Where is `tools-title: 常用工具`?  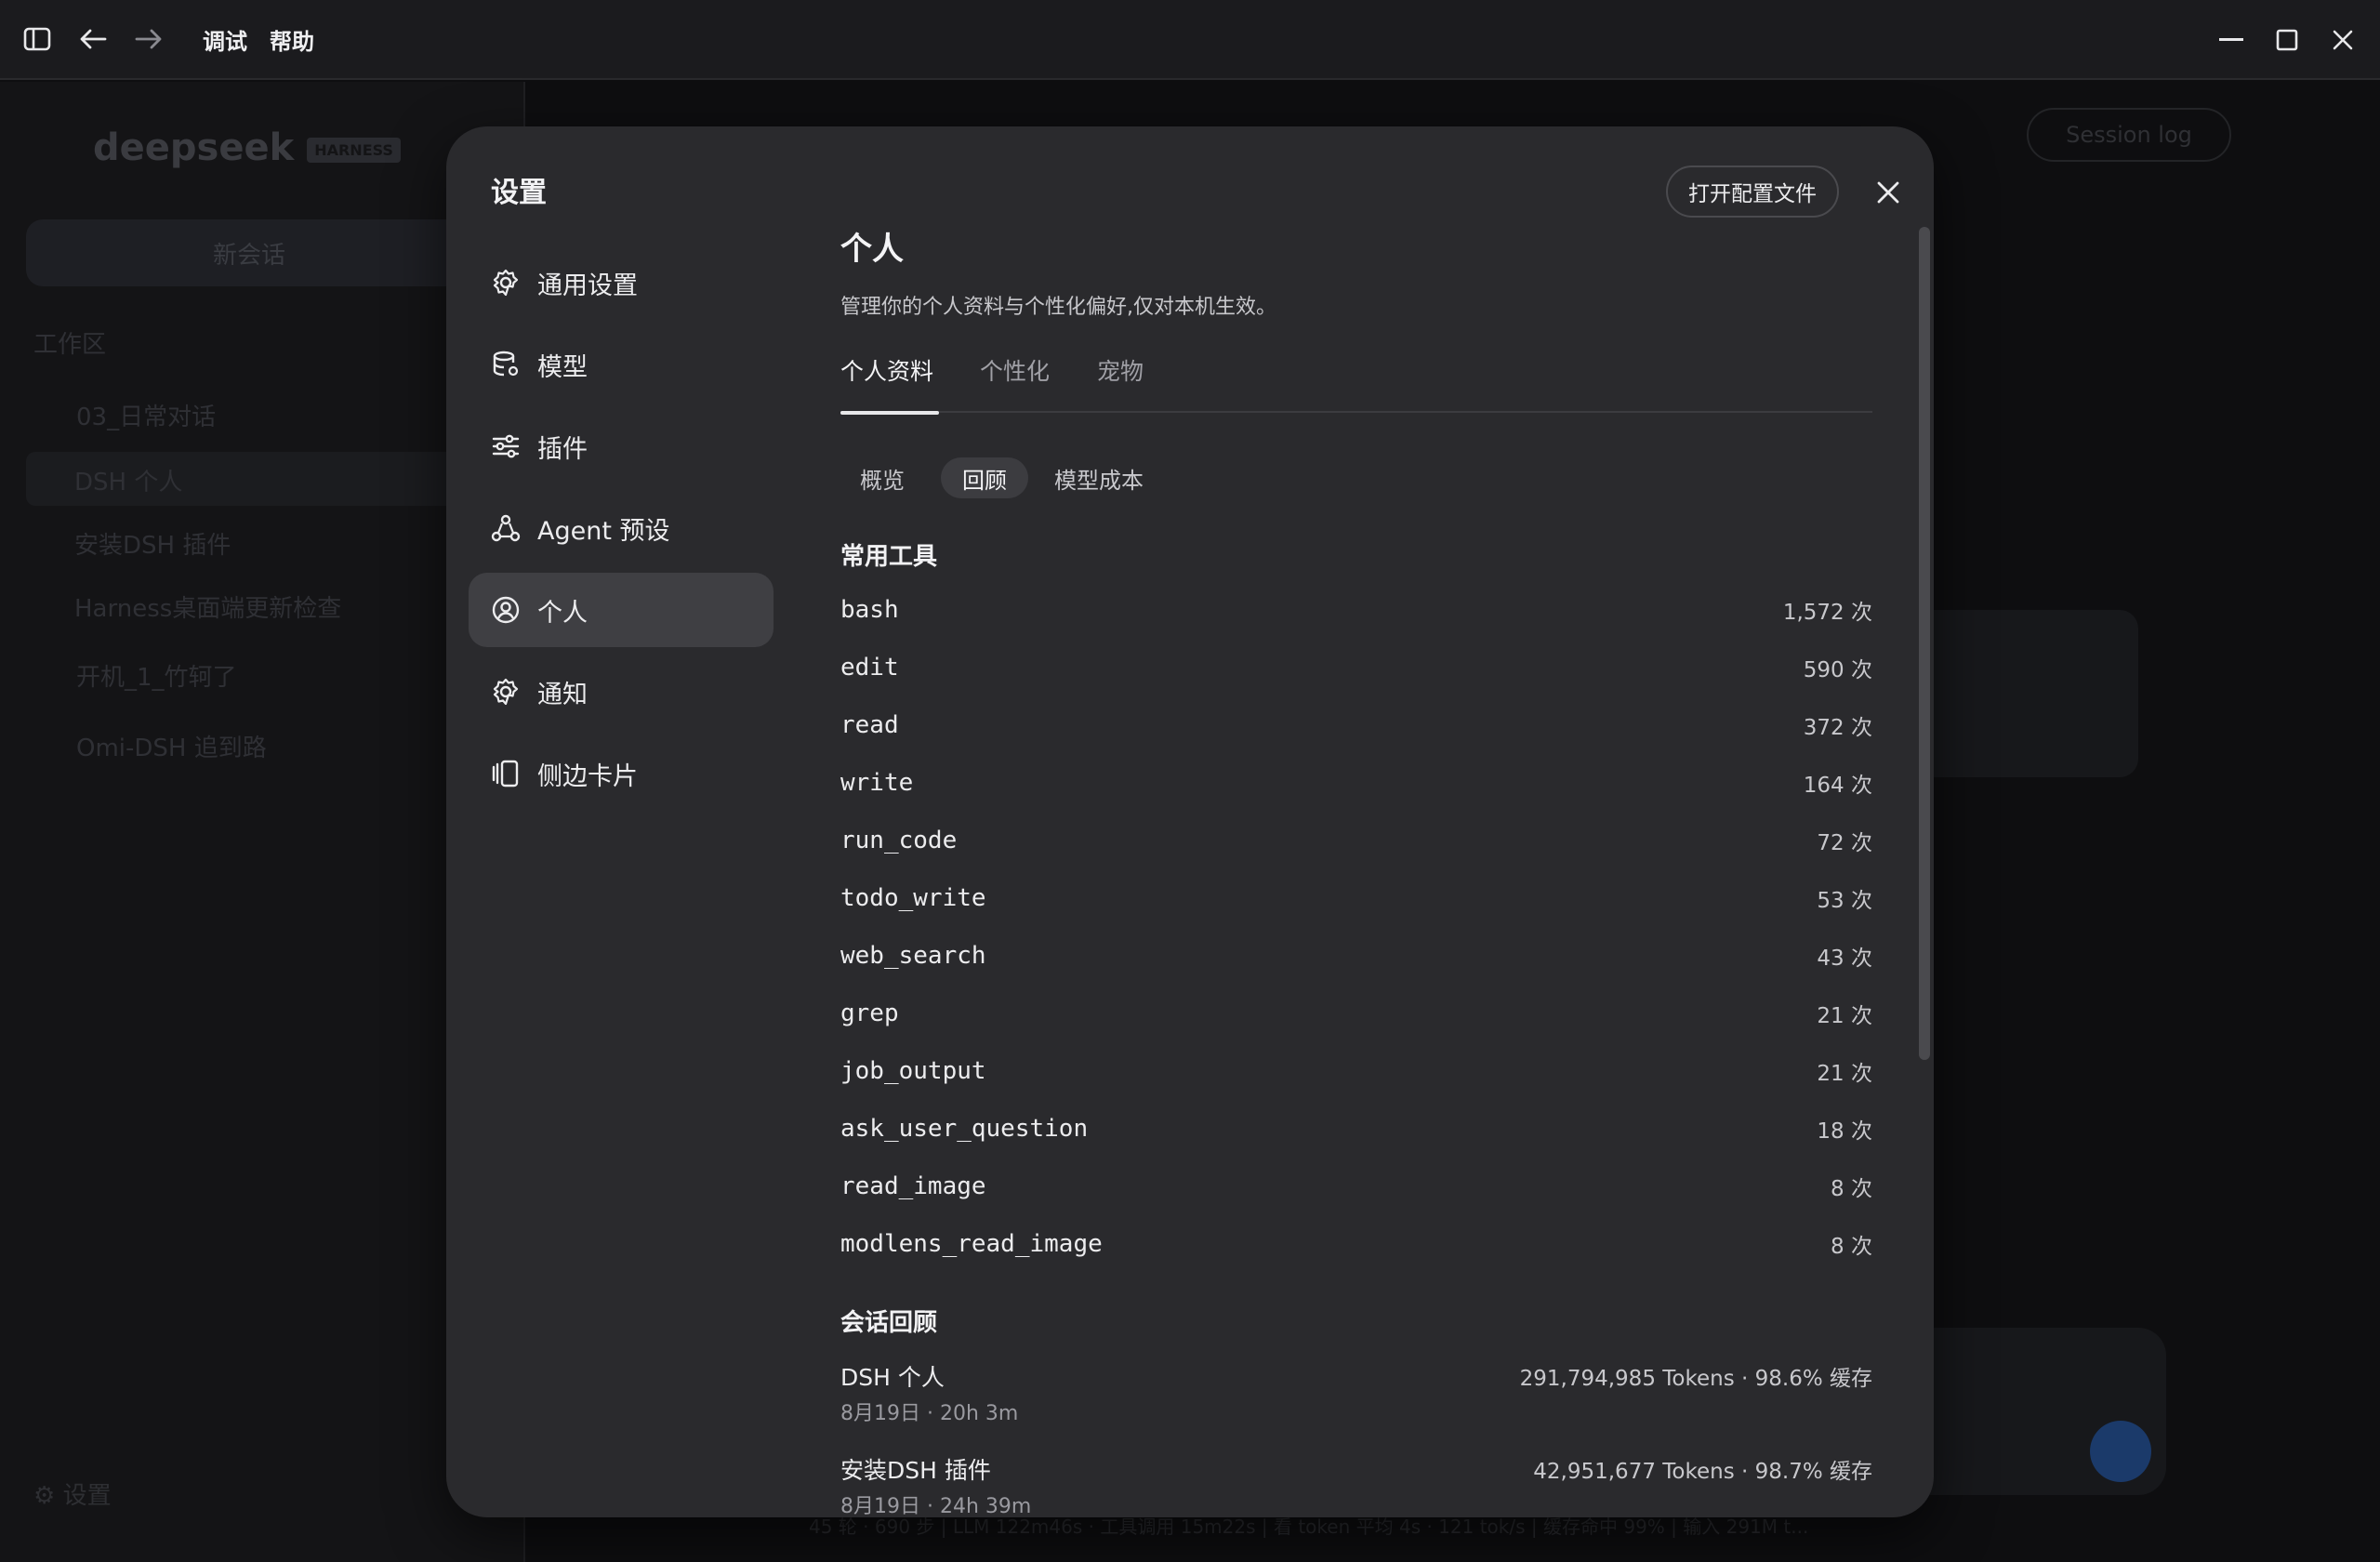 tools-title: 常用工具 is located at coordinates (889, 557).